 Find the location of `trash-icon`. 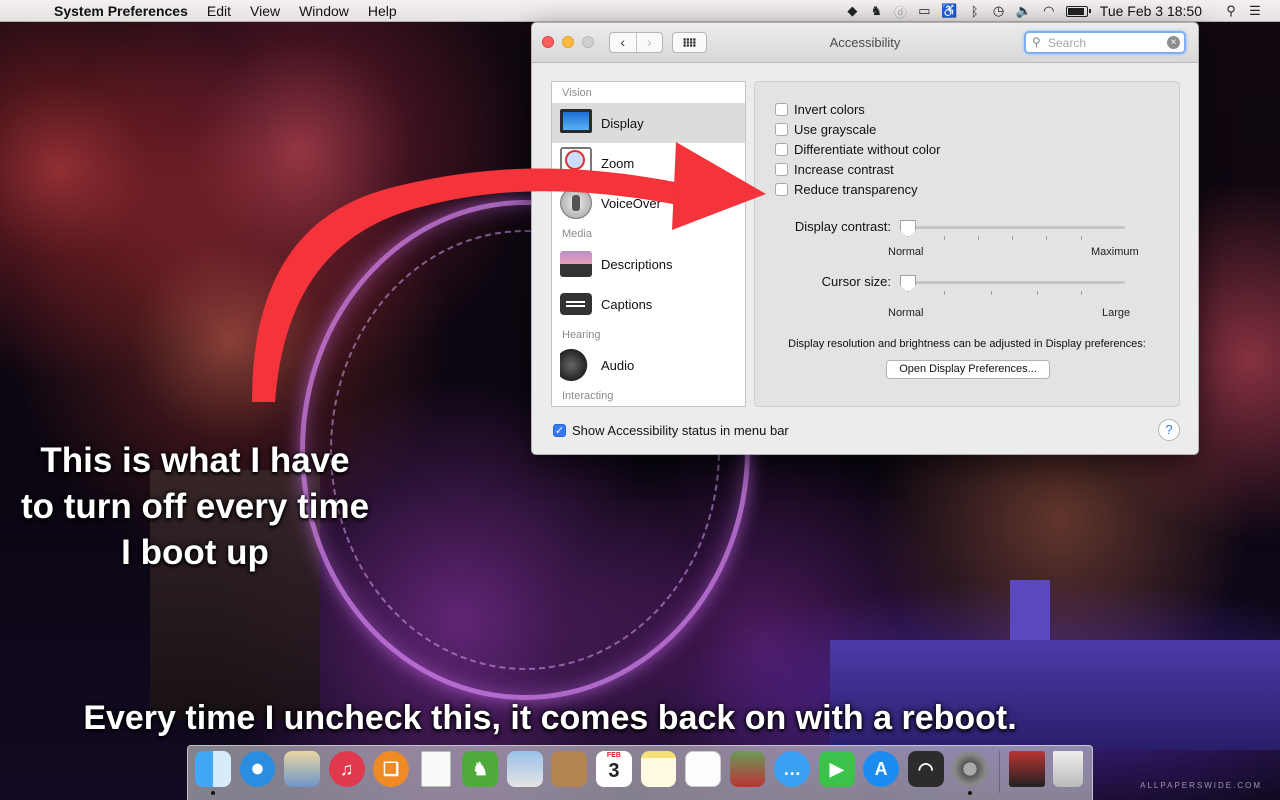

trash-icon is located at coordinates (1068, 769).